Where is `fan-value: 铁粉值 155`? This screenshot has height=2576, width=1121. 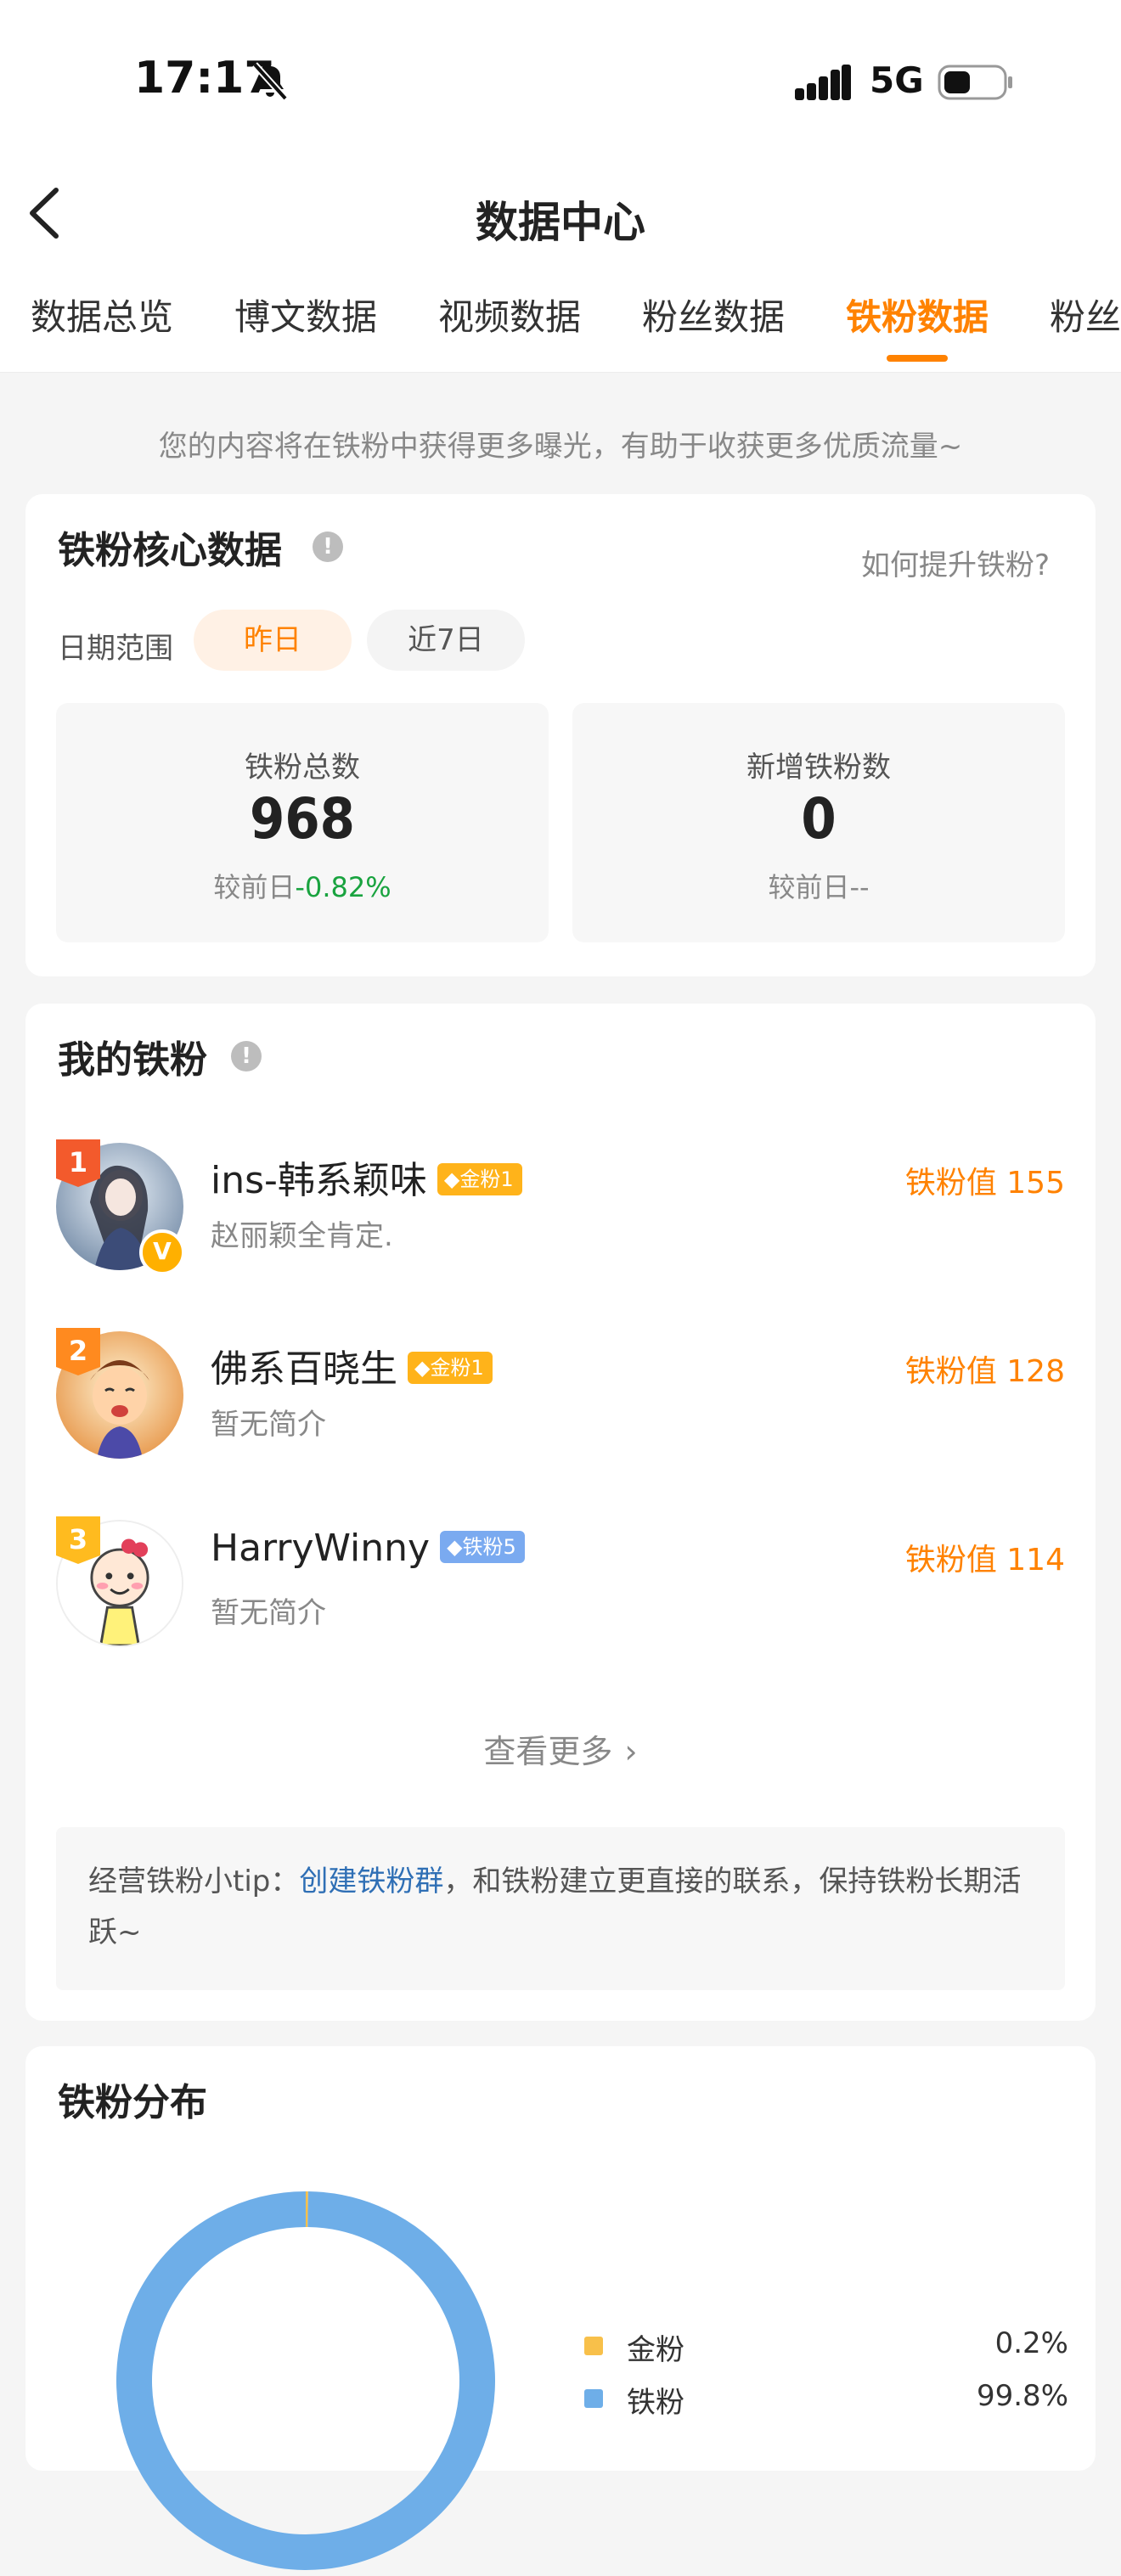
fan-value: 铁粉值 155 is located at coordinates (985, 1180).